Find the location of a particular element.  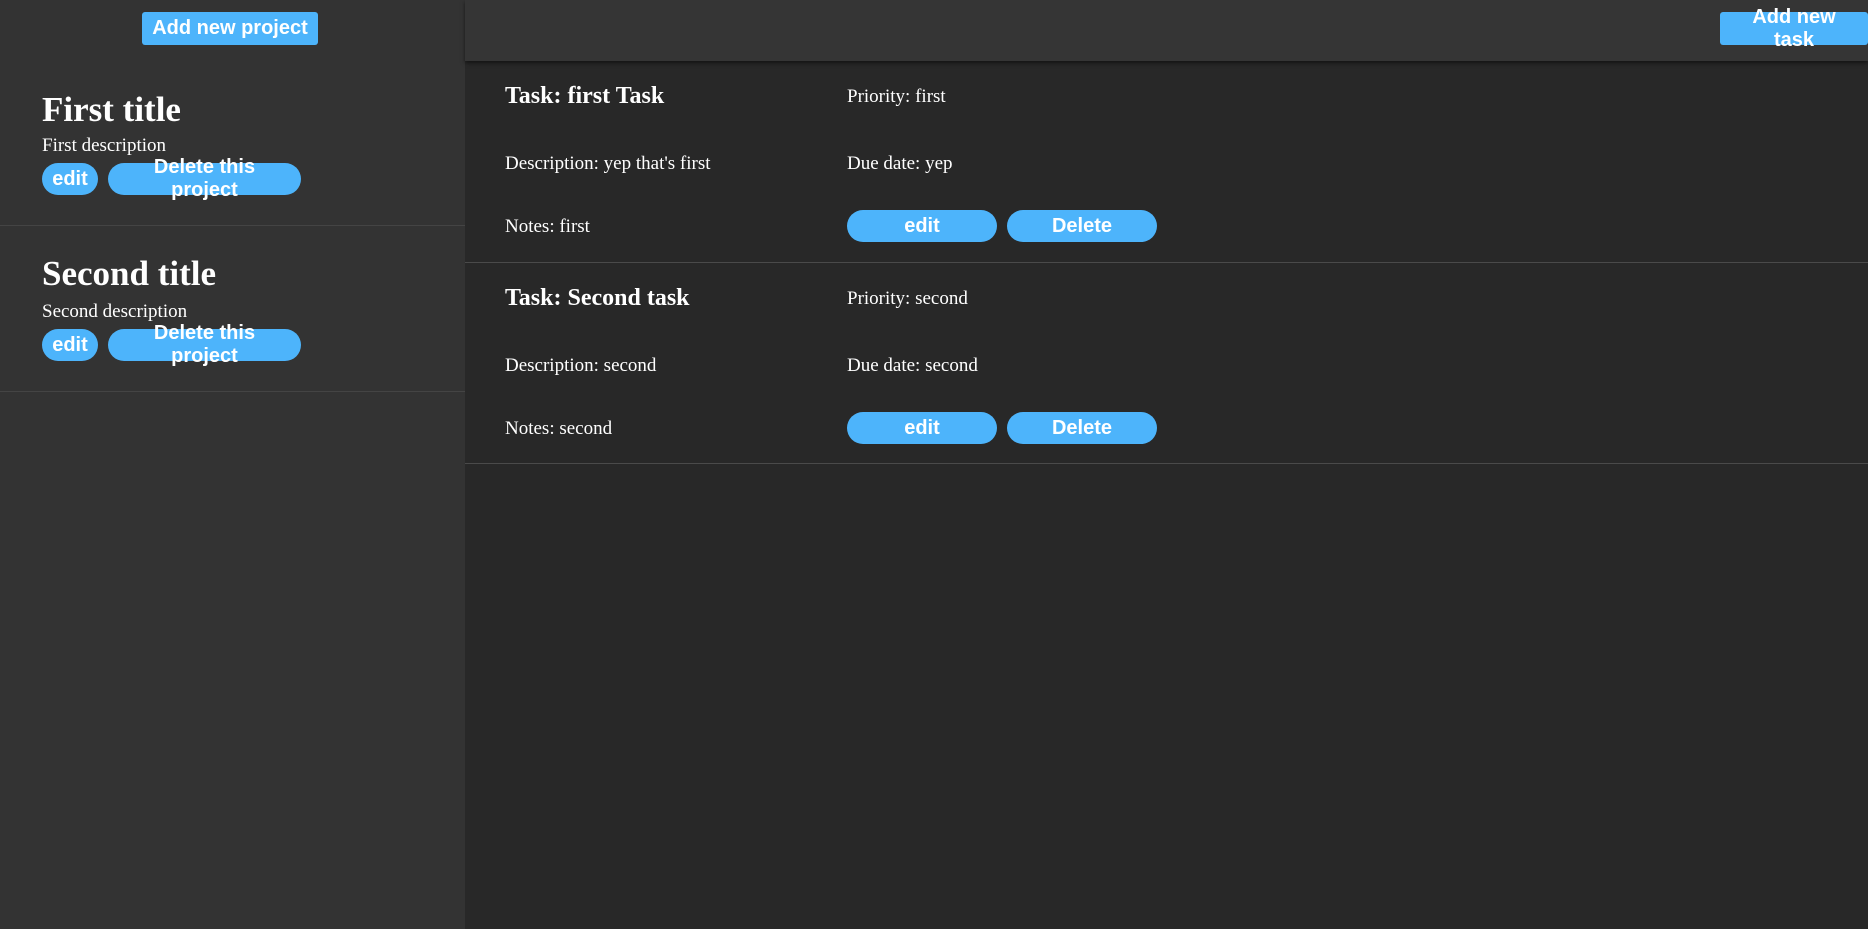

task-priority: Priority: first is located at coordinates (896, 96).